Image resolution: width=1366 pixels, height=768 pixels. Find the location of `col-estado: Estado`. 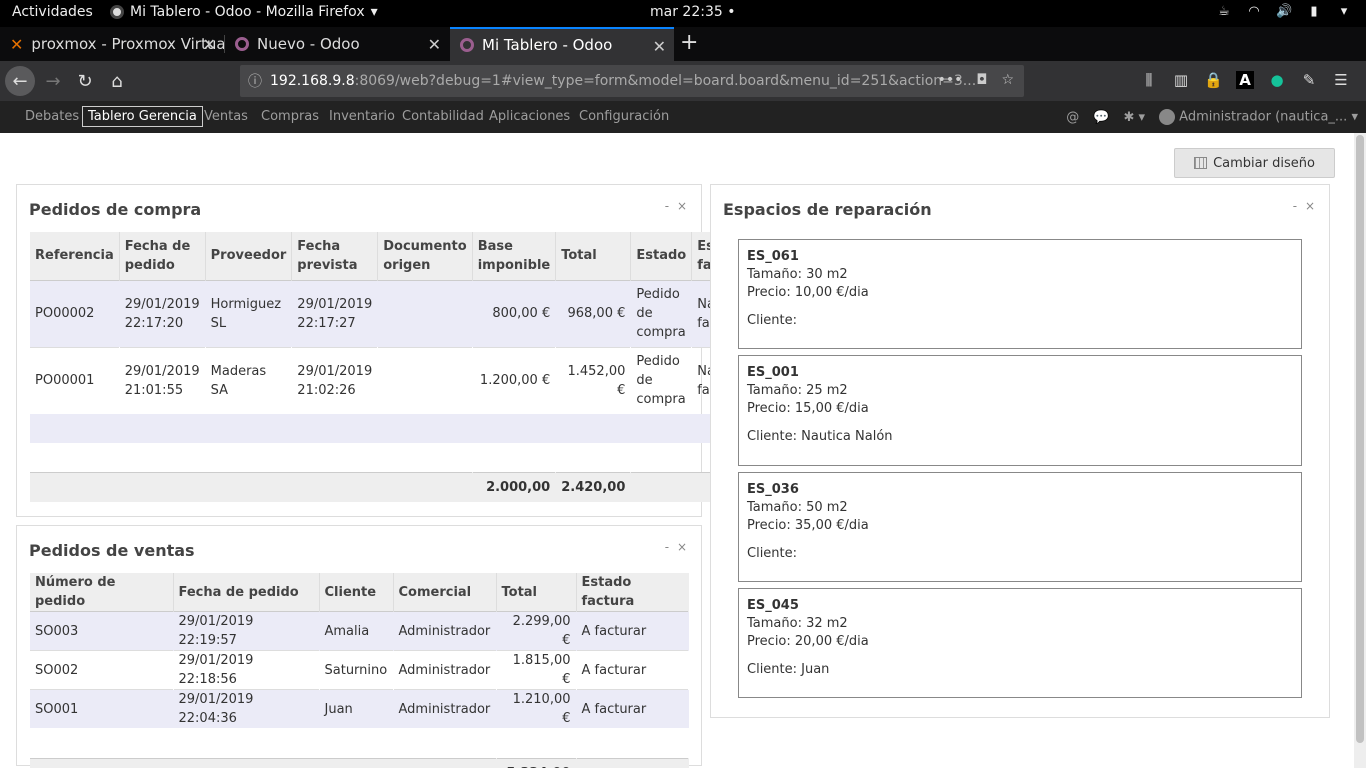

col-estado: Estado is located at coordinates (661, 256).